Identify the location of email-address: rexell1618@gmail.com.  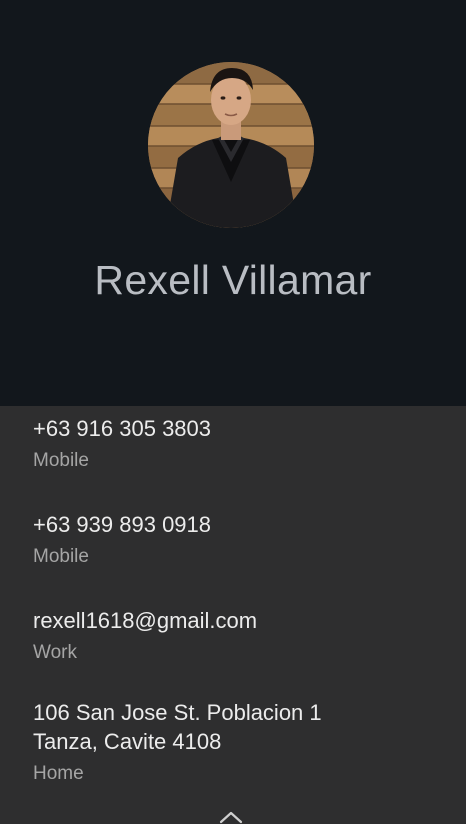
(145, 620).